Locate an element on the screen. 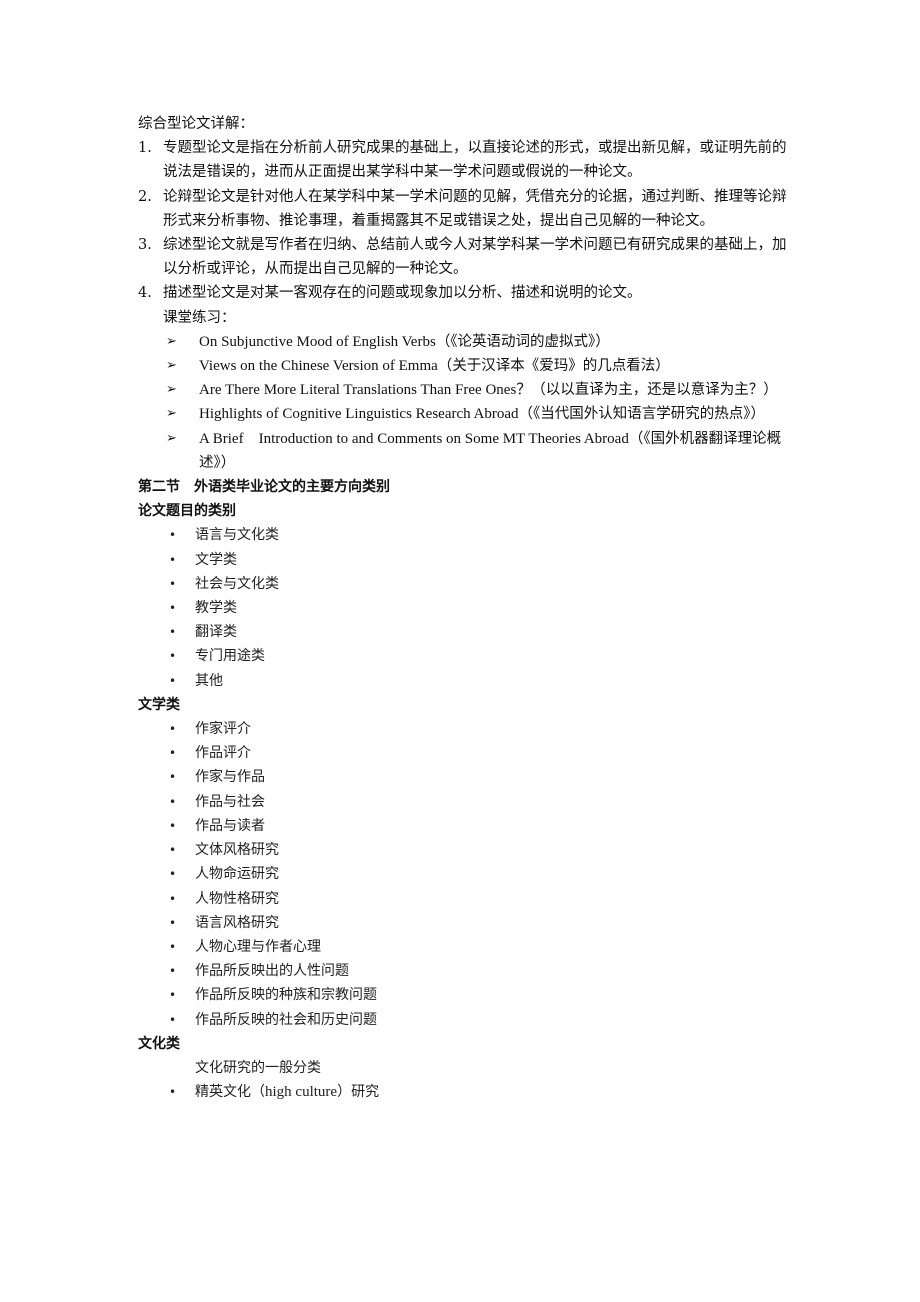 Image resolution: width=920 pixels, height=1302 pixels. literature-label: 文体风格研究 is located at coordinates (237, 850).